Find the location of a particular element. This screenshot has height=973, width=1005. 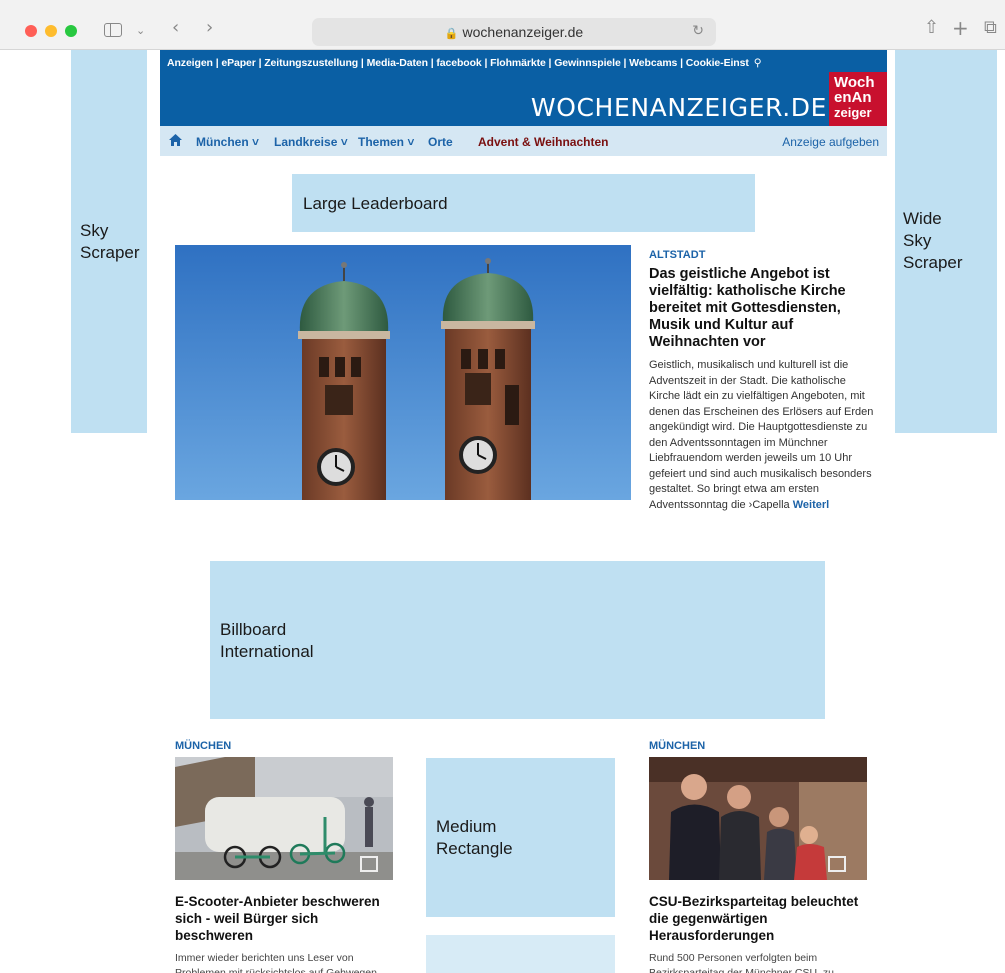

nav-item-orte: Orte is located at coordinates (440, 142).